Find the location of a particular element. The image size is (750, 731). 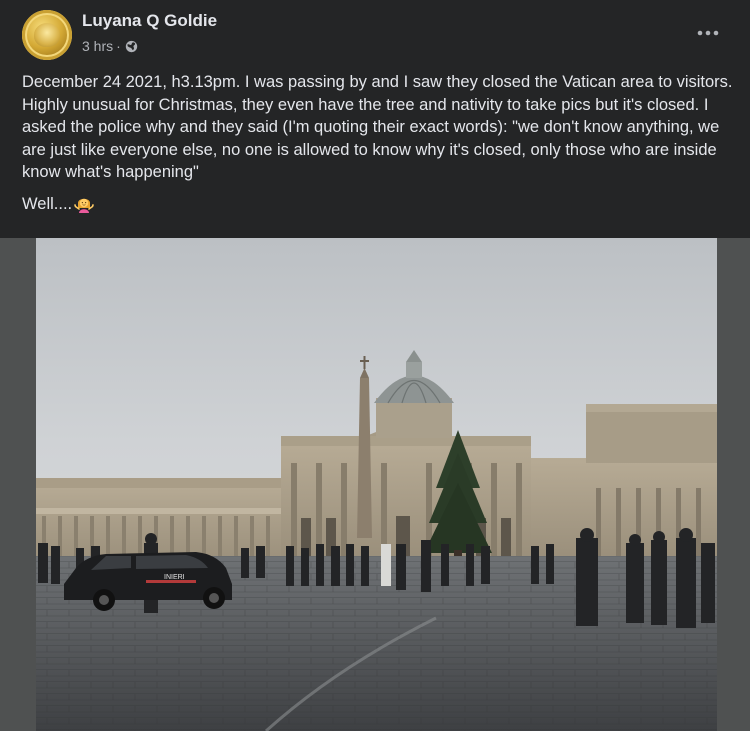

post-header: Luyana Q Goldie 3 hrs · is located at coordinates (375, 35).